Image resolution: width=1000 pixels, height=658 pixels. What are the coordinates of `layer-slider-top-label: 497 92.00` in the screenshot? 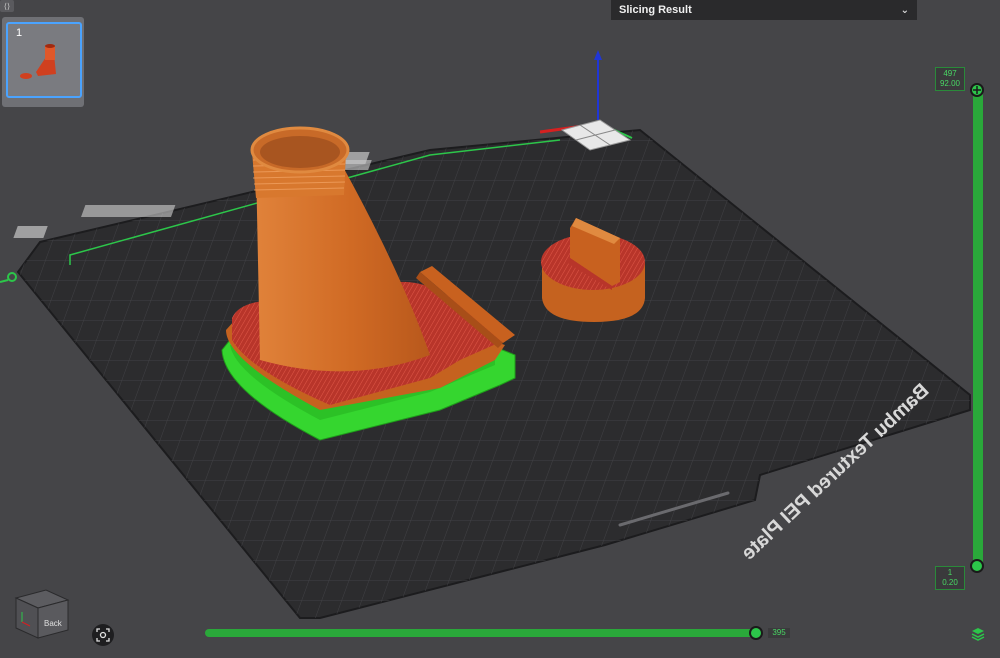 It's located at (950, 79).